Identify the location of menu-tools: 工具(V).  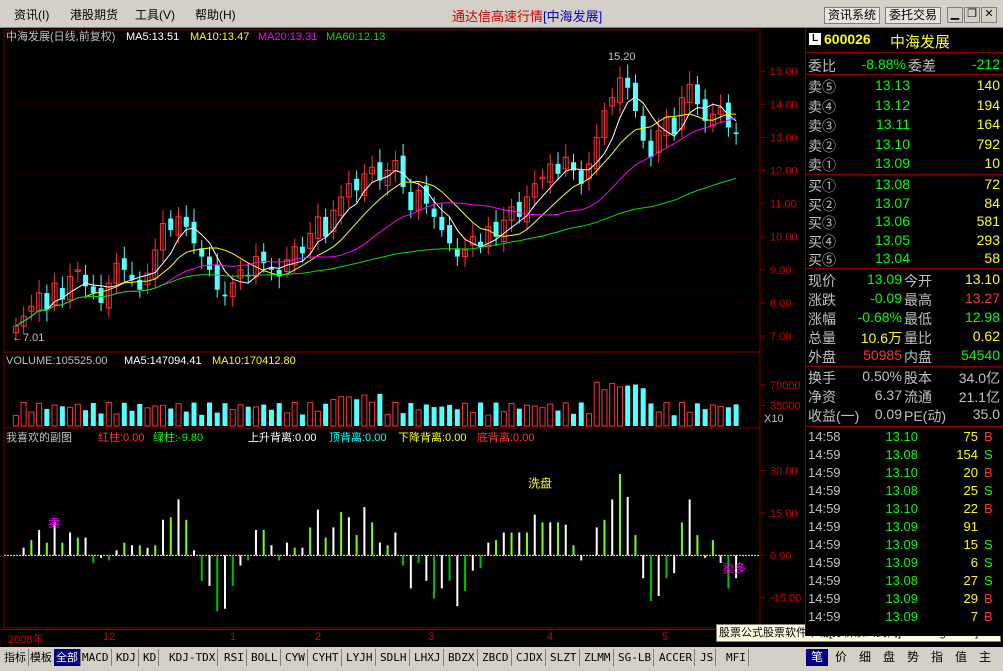
(155, 14).